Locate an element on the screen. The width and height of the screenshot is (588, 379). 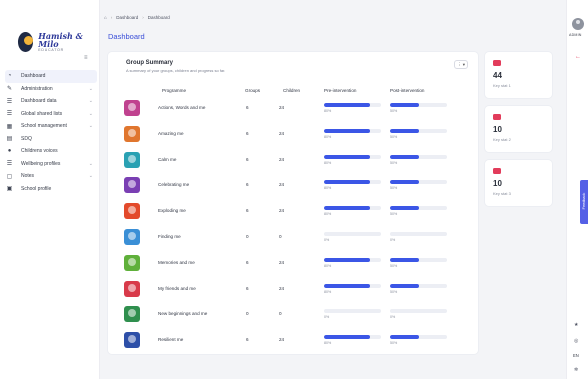
sidebar-item-childrens-voices: ● Childrens voices is located at coordinates (51, 151).